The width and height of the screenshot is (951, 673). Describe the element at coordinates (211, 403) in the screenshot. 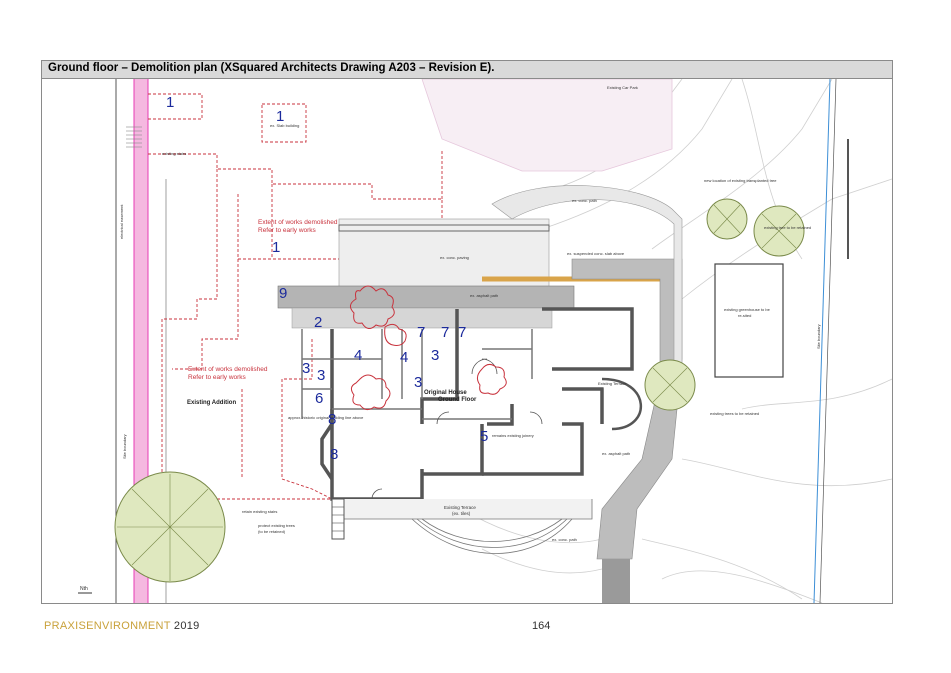

I see `label-existing-addition: Existing Addition` at that location.